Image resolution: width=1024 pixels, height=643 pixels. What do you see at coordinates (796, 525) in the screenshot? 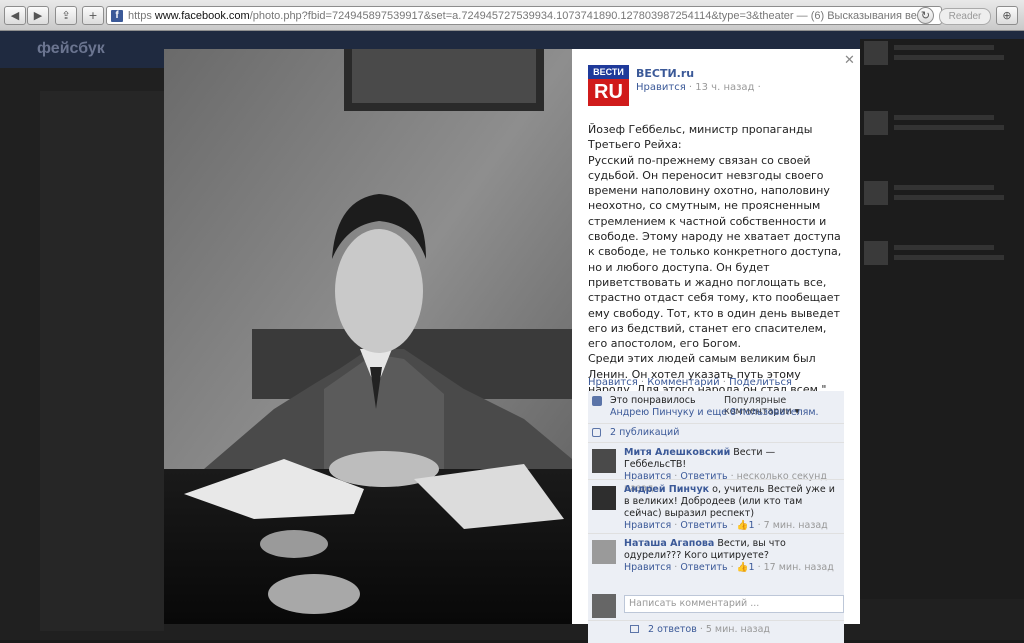
I see `comment-time: 7 мин. назад` at bounding box center [796, 525].